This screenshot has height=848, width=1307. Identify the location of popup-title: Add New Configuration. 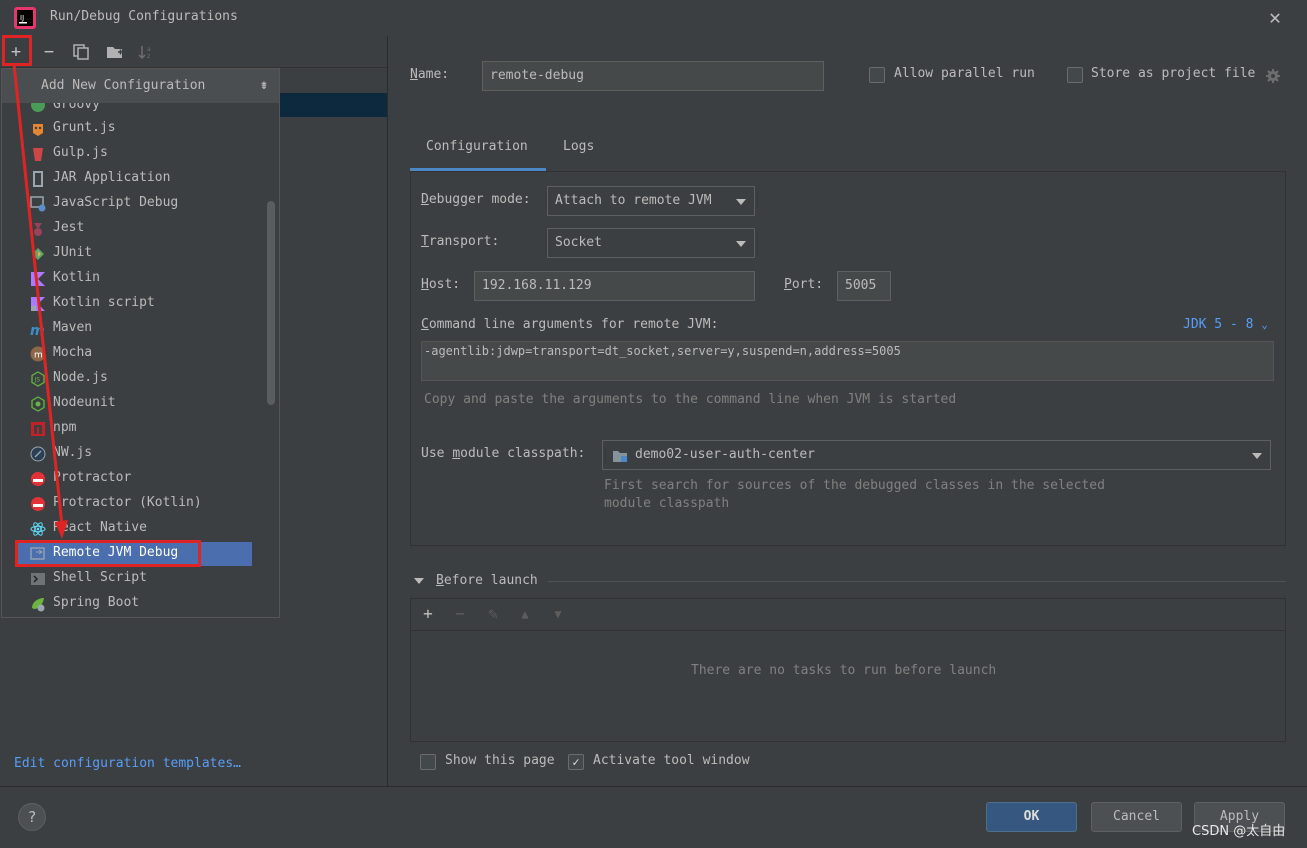
(123, 85).